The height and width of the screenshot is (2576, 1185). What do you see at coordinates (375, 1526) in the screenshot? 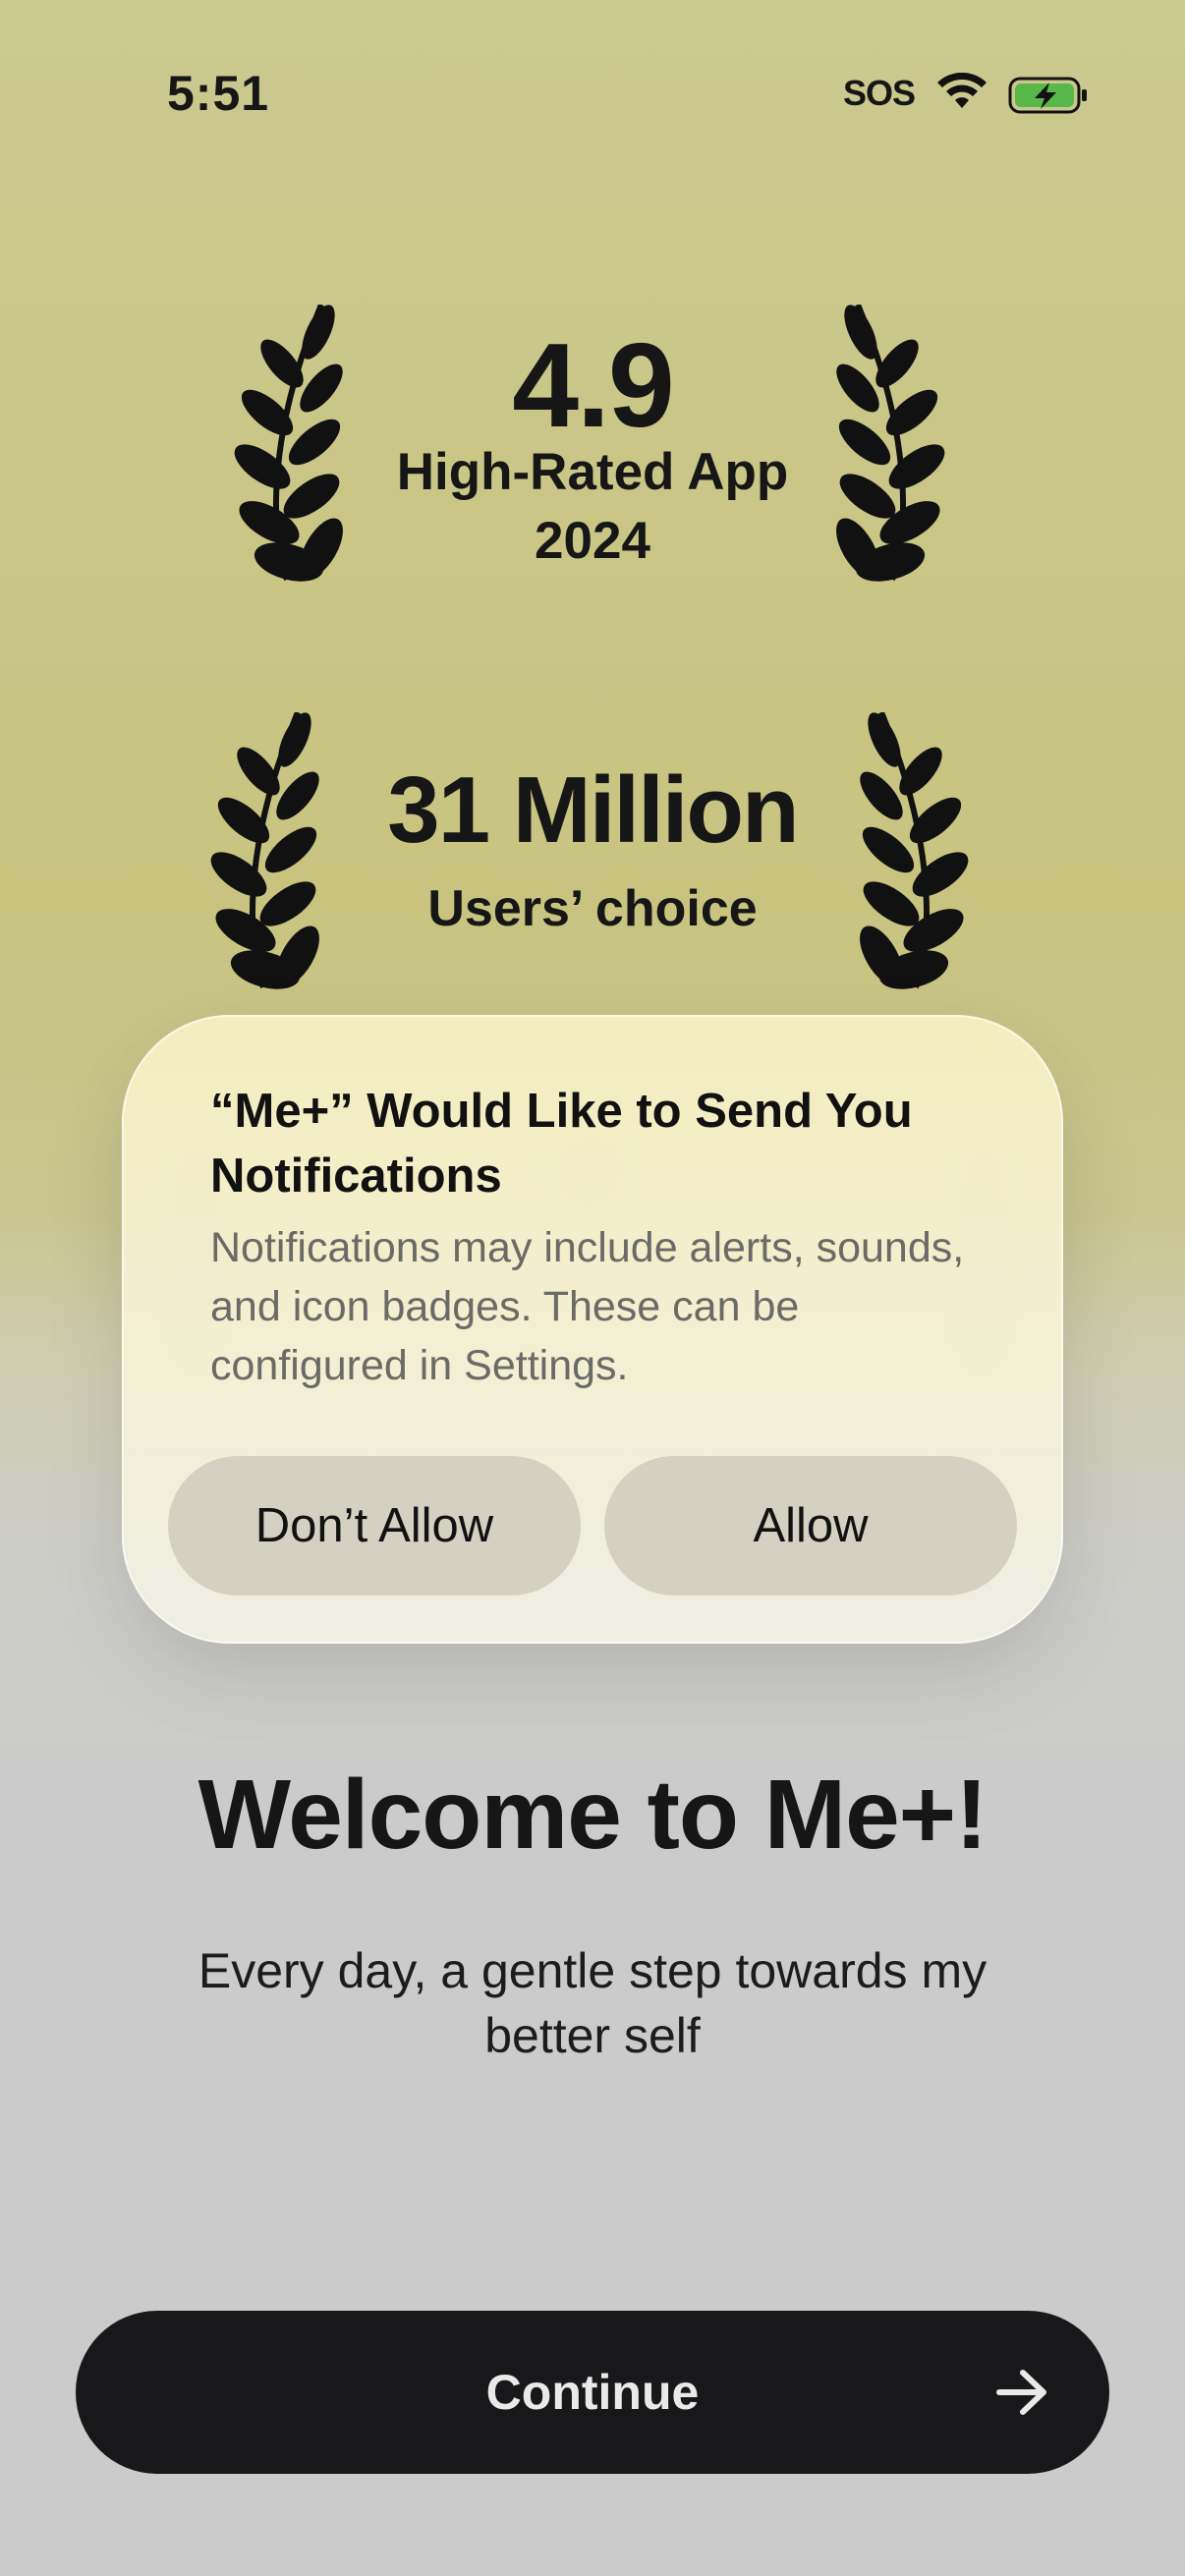
I see `dont-allow-button: Don’t Allow` at bounding box center [375, 1526].